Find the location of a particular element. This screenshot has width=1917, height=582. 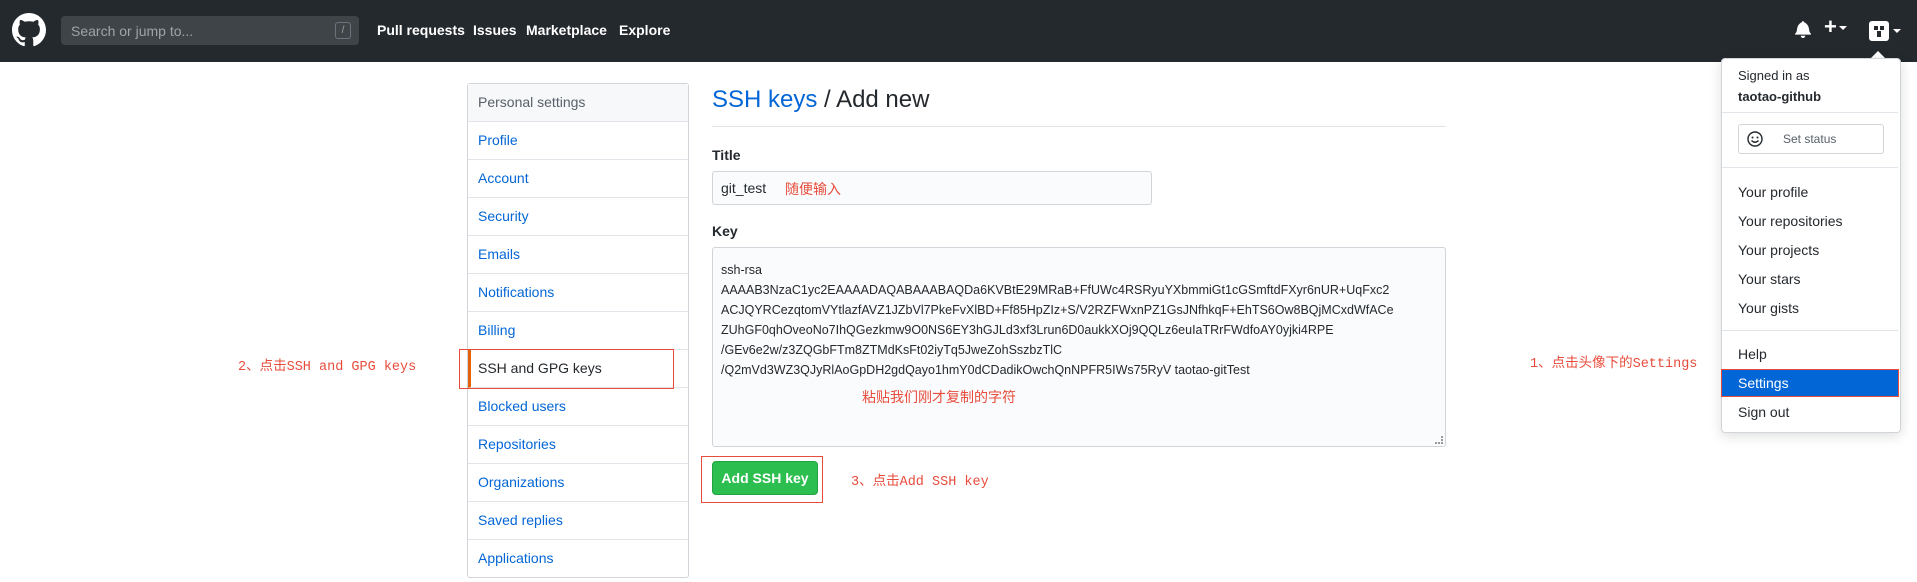

resize-handle-icon is located at coordinates (1439, 440).